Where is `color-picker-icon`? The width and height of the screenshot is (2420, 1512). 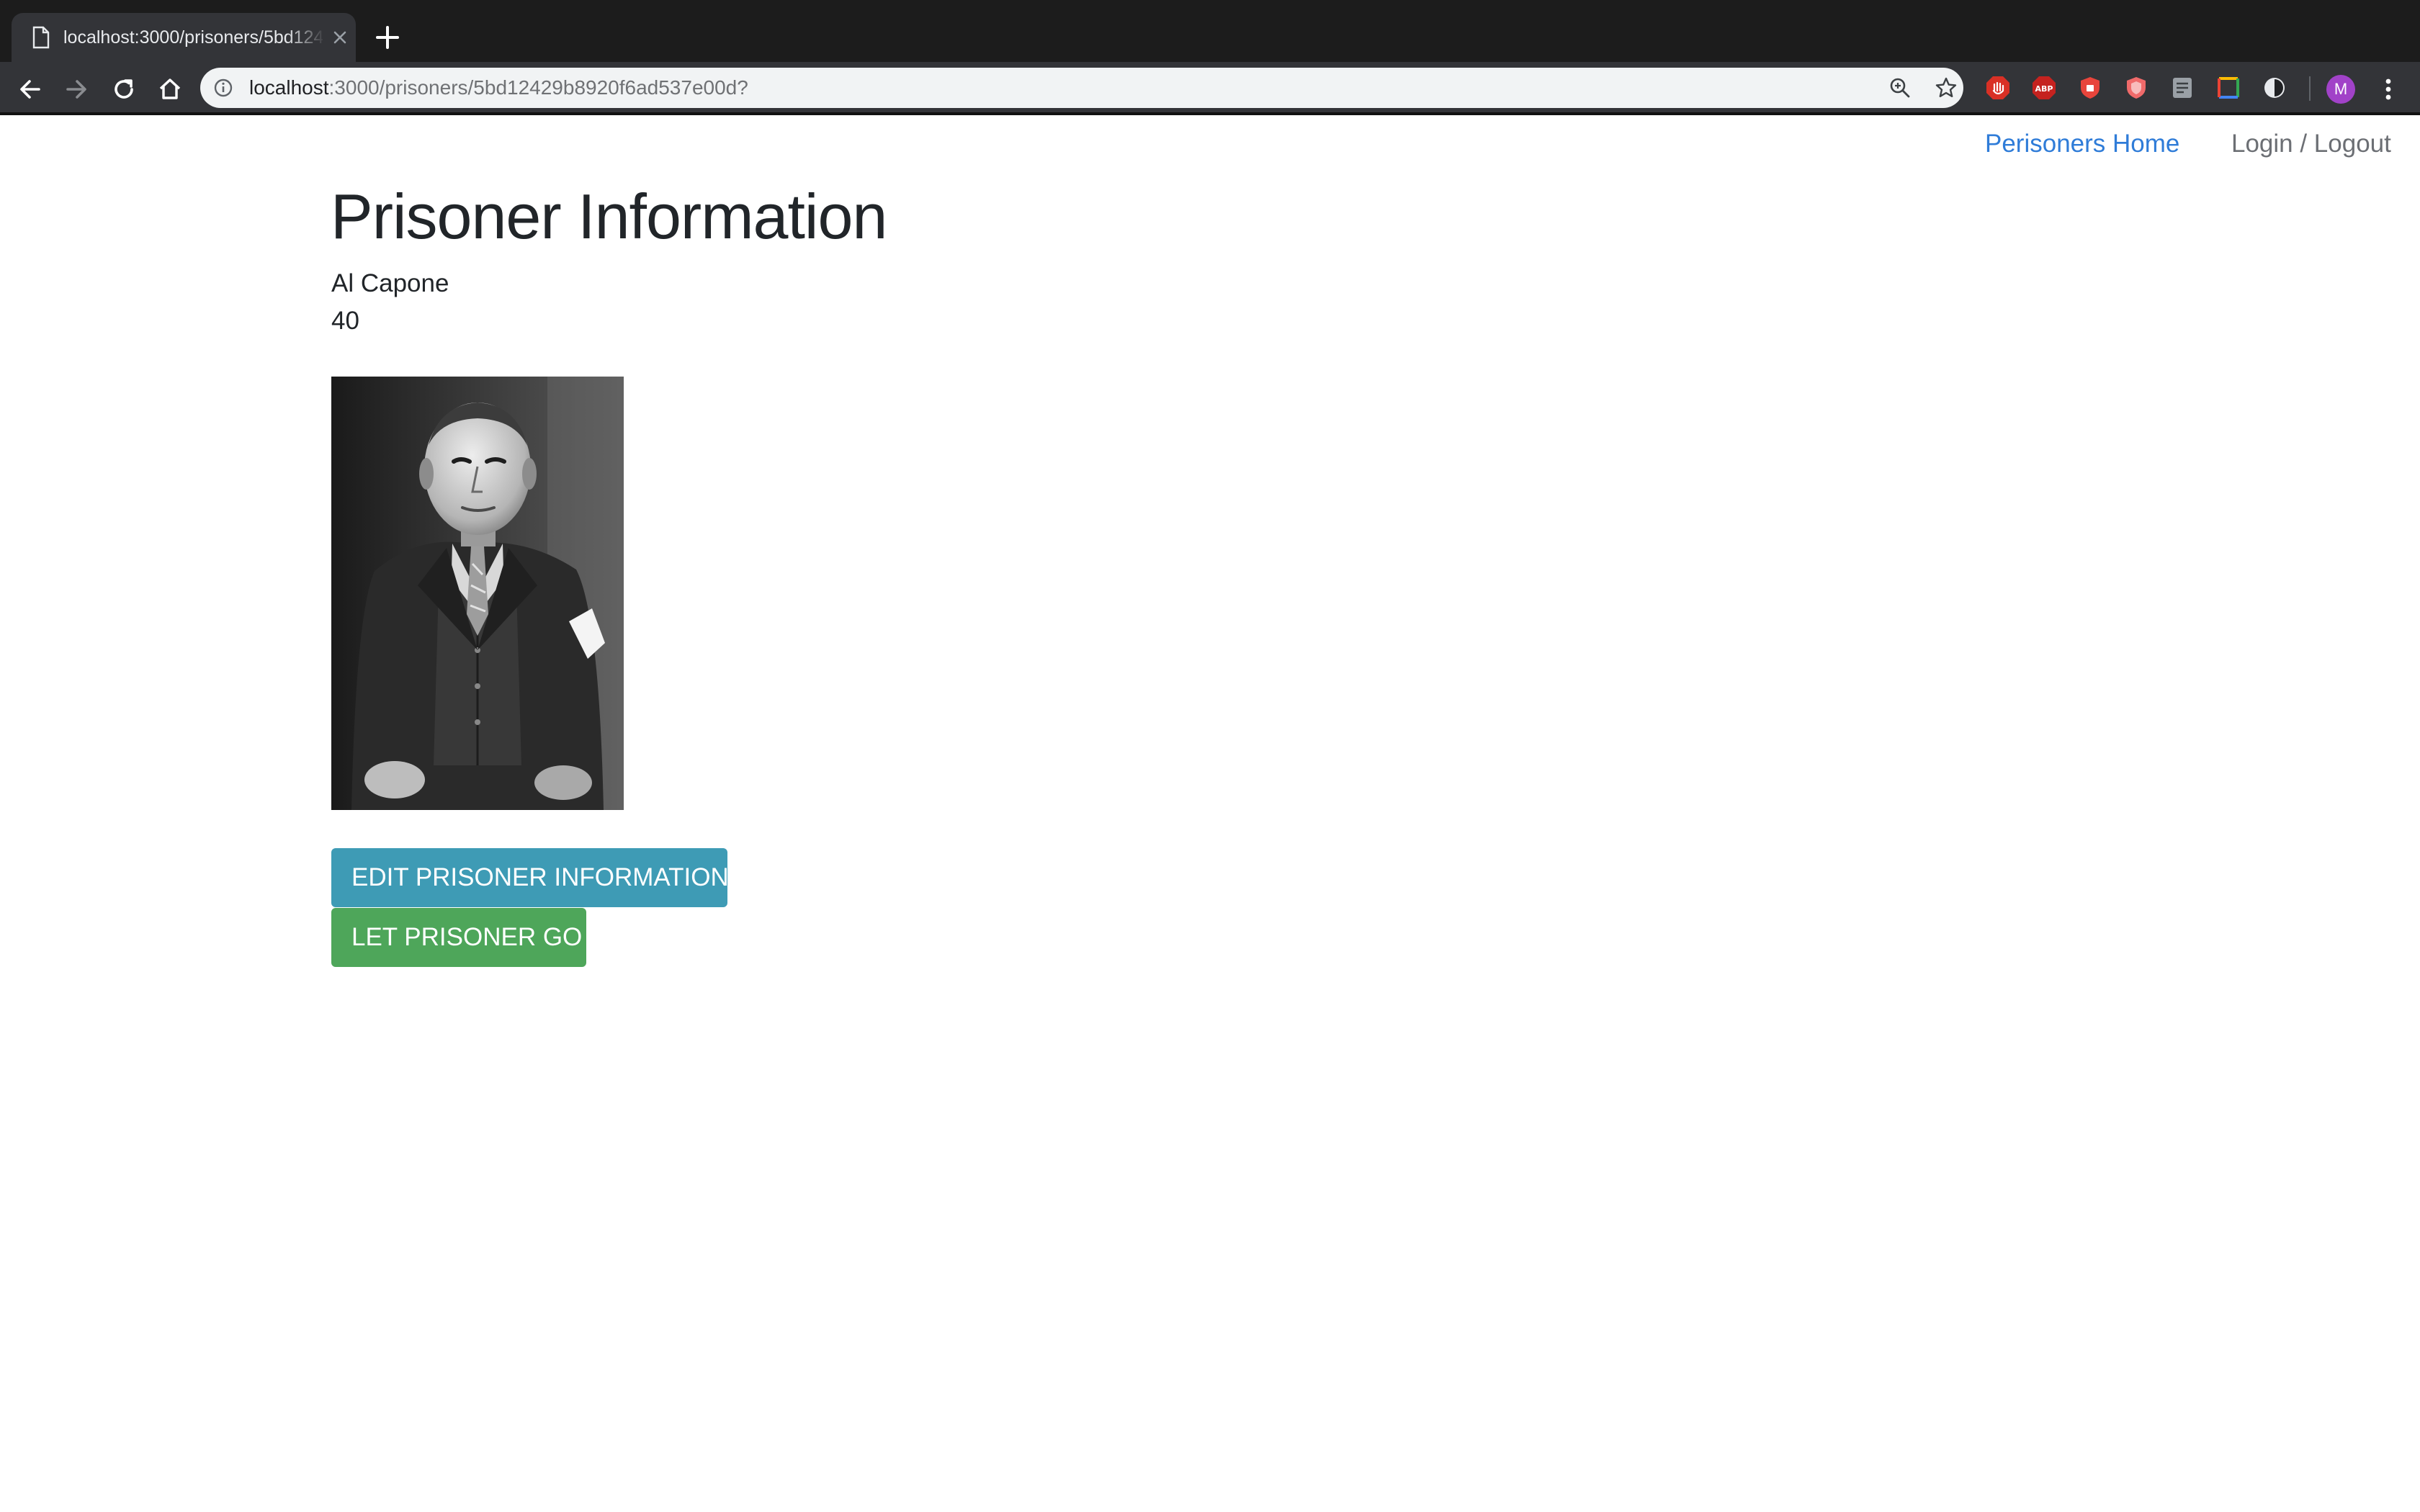 color-picker-icon is located at coordinates (2228, 88).